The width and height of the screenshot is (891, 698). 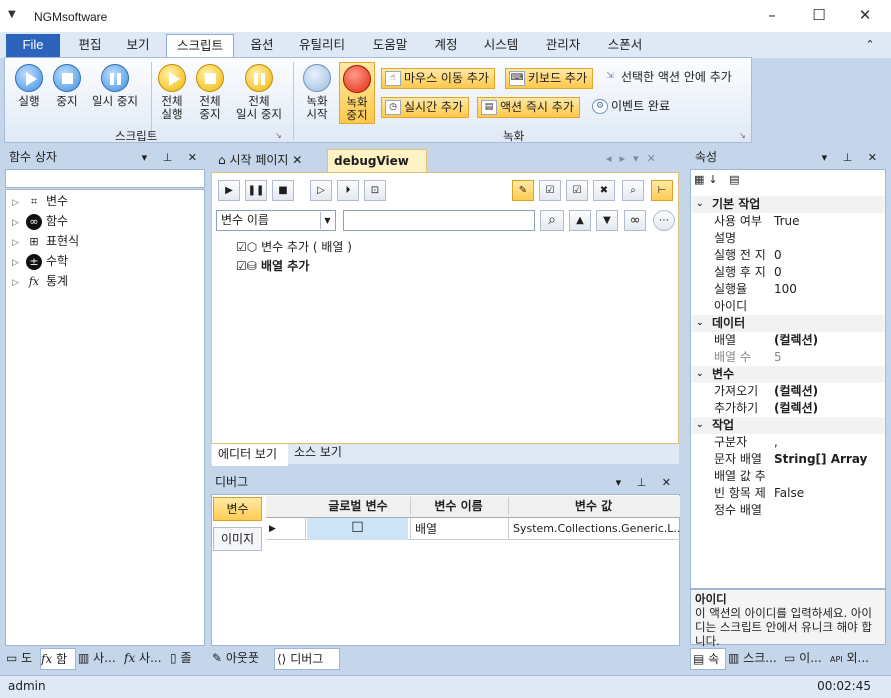 I want to click on property-row: 실행율 100, so click(x=798, y=289).